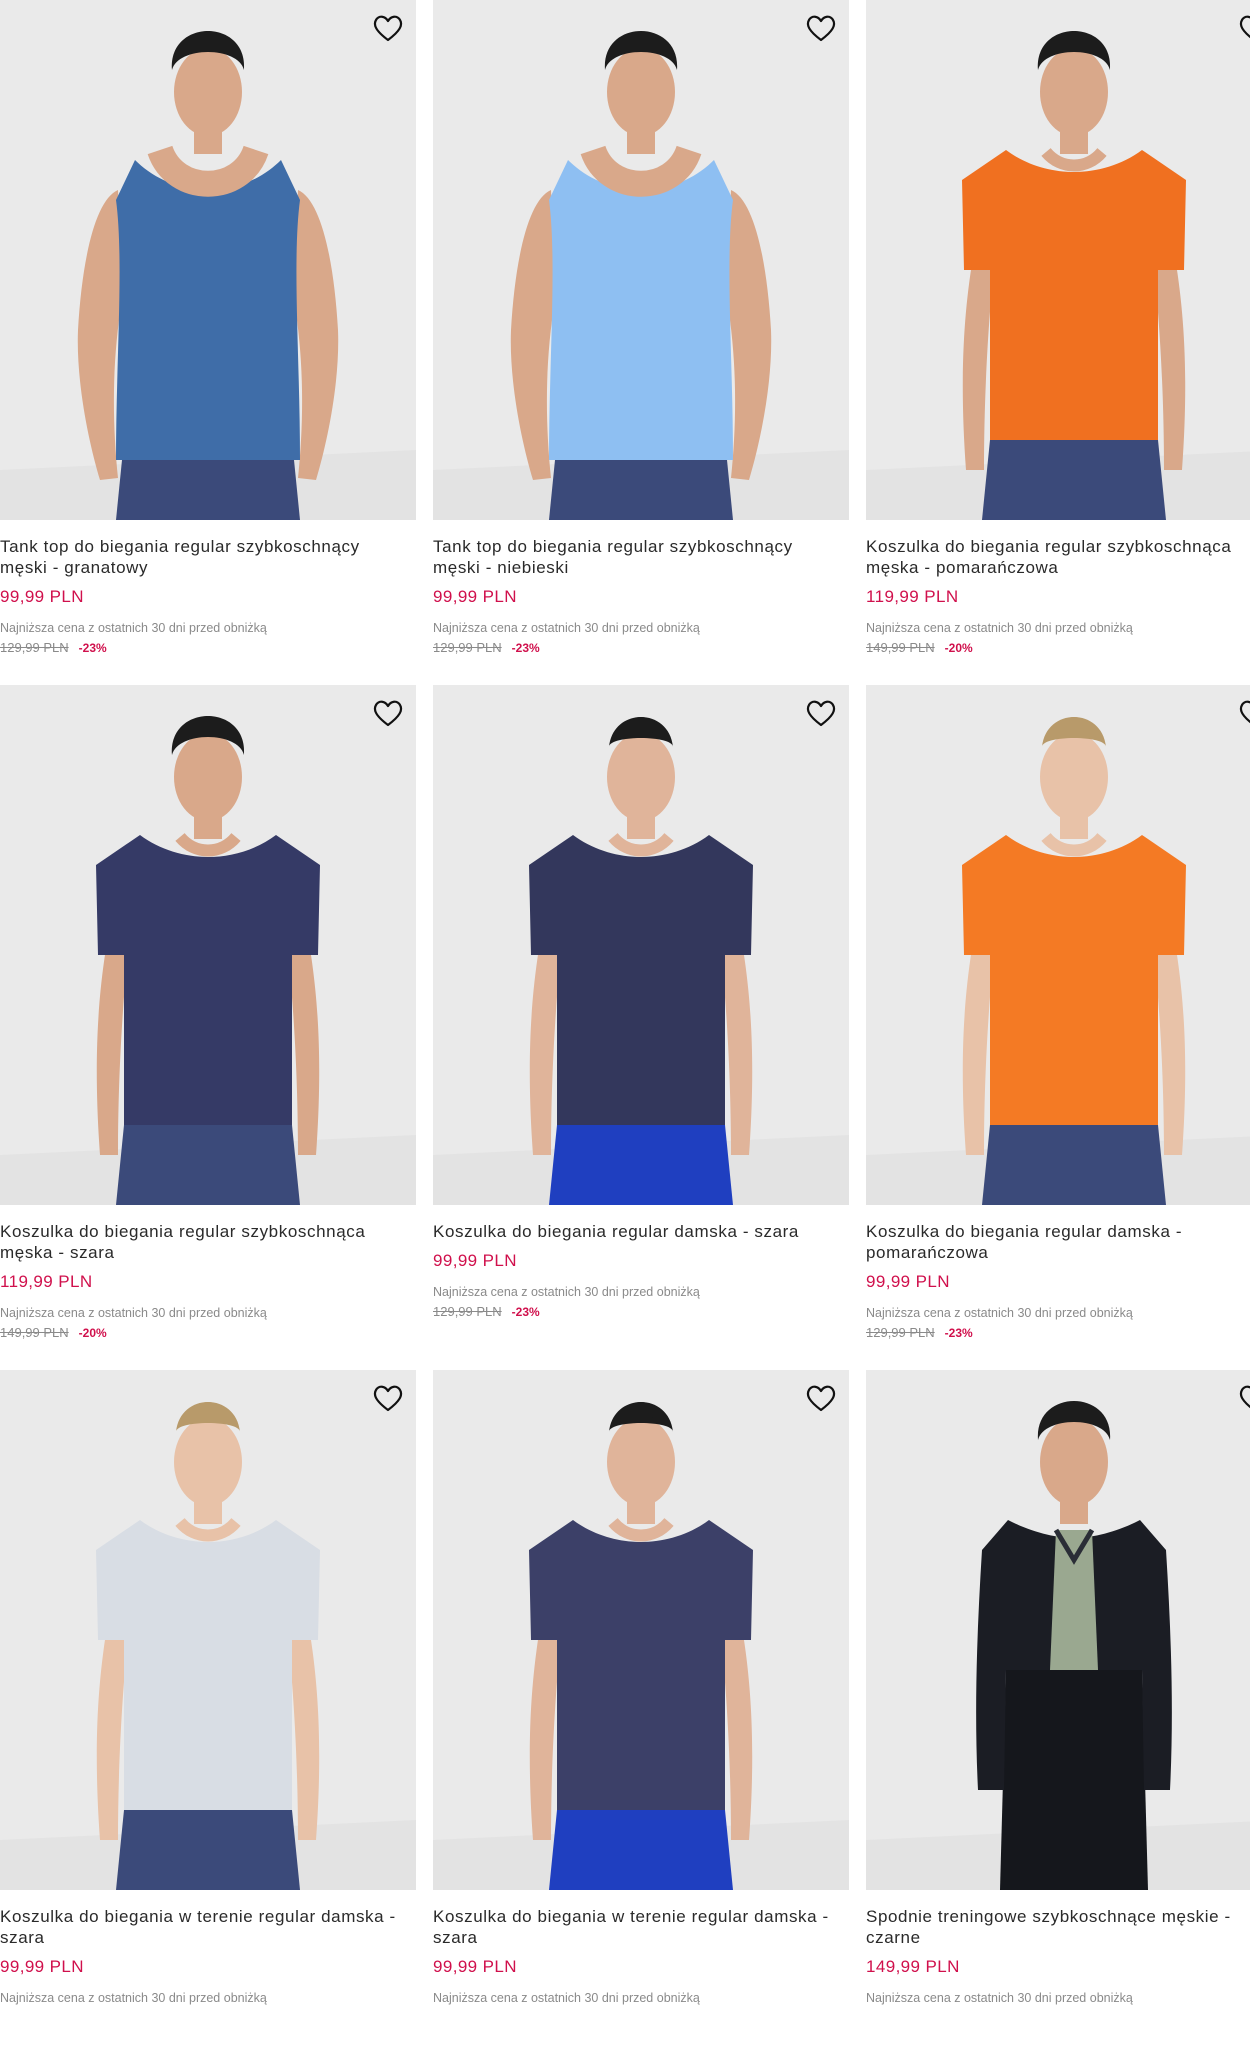 Image resolution: width=1250 pixels, height=2055 pixels. I want to click on product-price: 149,99 PLN, so click(913, 1966).